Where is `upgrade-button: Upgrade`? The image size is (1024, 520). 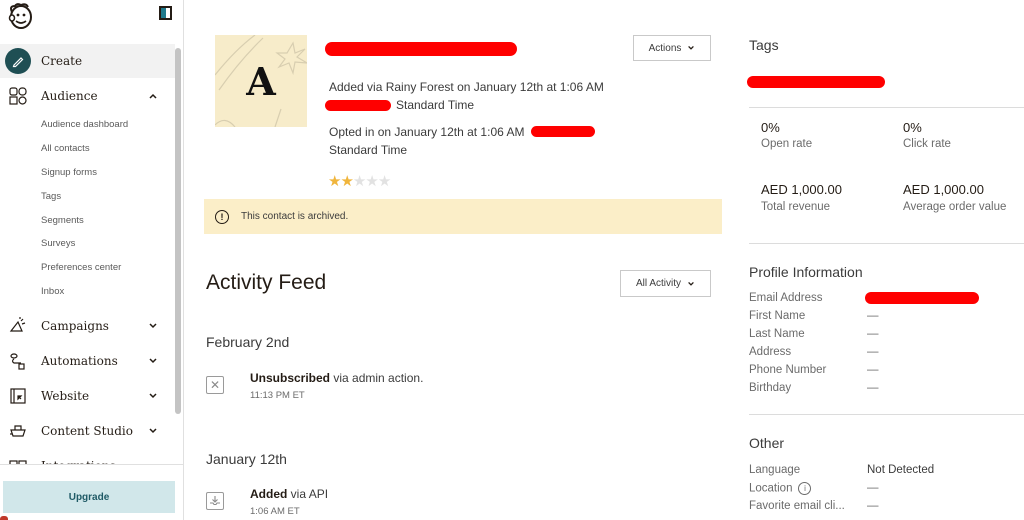 upgrade-button: Upgrade is located at coordinates (89, 497).